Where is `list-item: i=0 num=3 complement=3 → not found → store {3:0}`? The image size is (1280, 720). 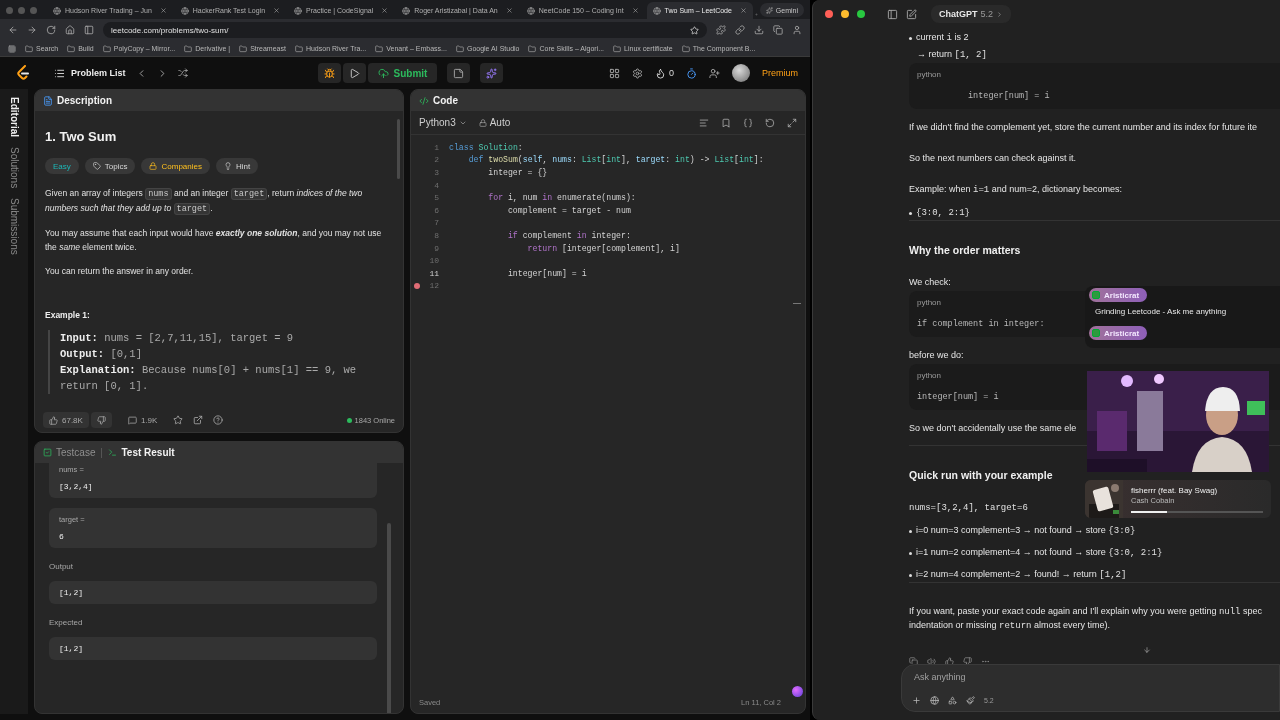 list-item: i=0 num=3 complement=3 → not found → store {3:0} is located at coordinates (1026, 531).